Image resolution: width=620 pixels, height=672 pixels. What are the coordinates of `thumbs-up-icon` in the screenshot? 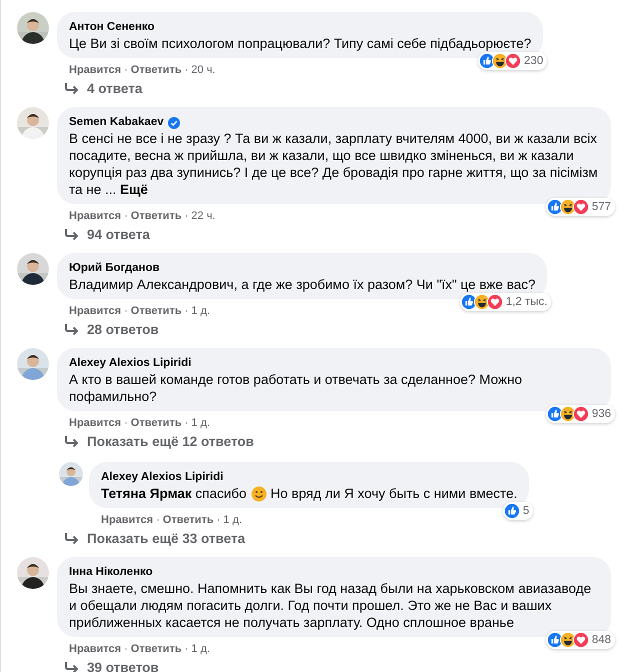 It's located at (512, 511).